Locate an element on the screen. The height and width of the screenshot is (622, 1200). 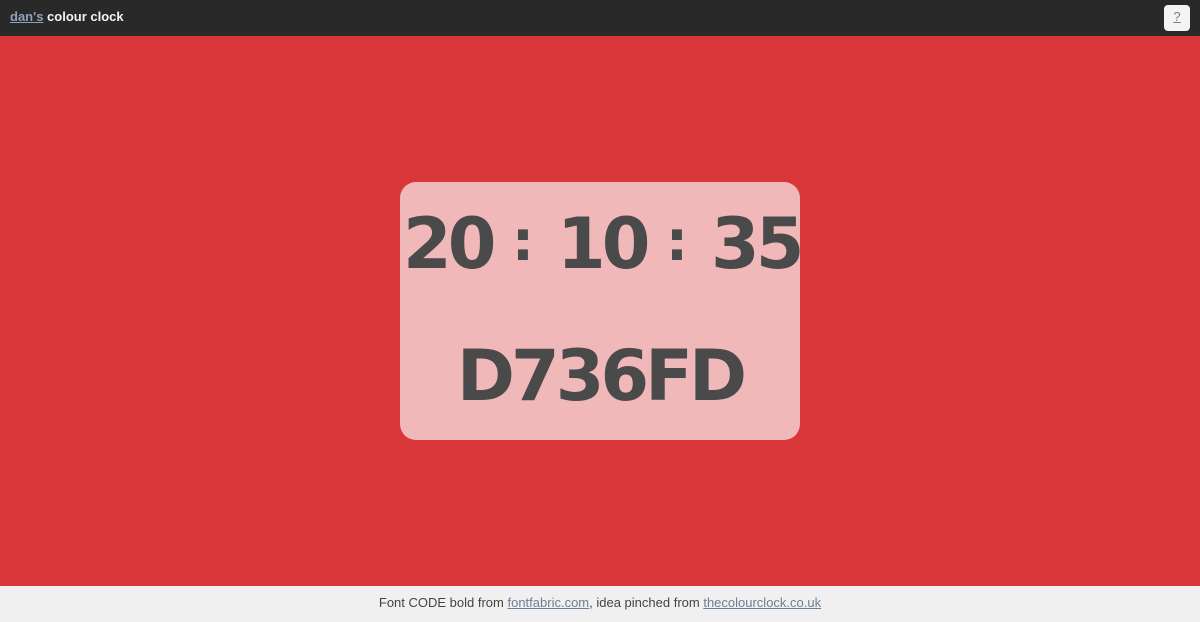
brand-title: dan's colour clock is located at coordinates (67, 17).